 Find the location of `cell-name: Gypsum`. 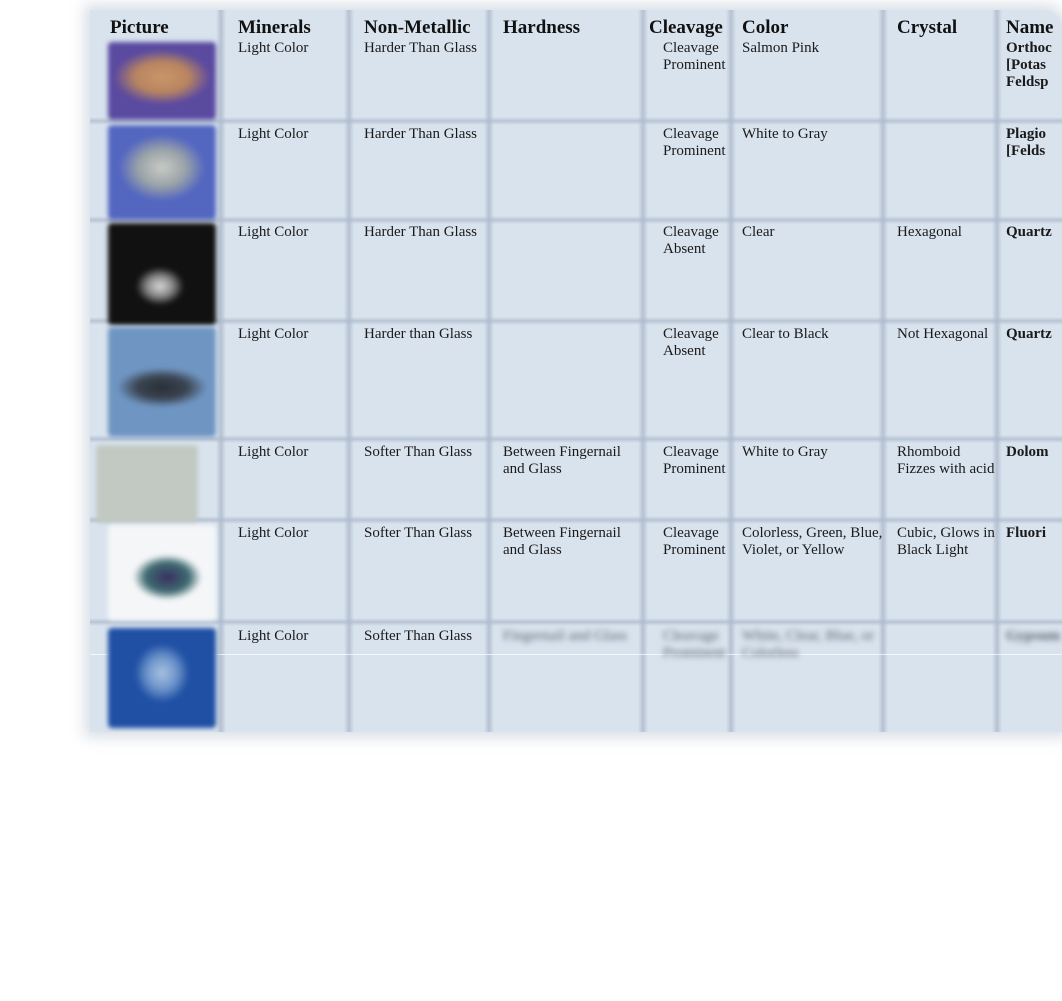

cell-name: Gypsum is located at coordinates (1033, 636).